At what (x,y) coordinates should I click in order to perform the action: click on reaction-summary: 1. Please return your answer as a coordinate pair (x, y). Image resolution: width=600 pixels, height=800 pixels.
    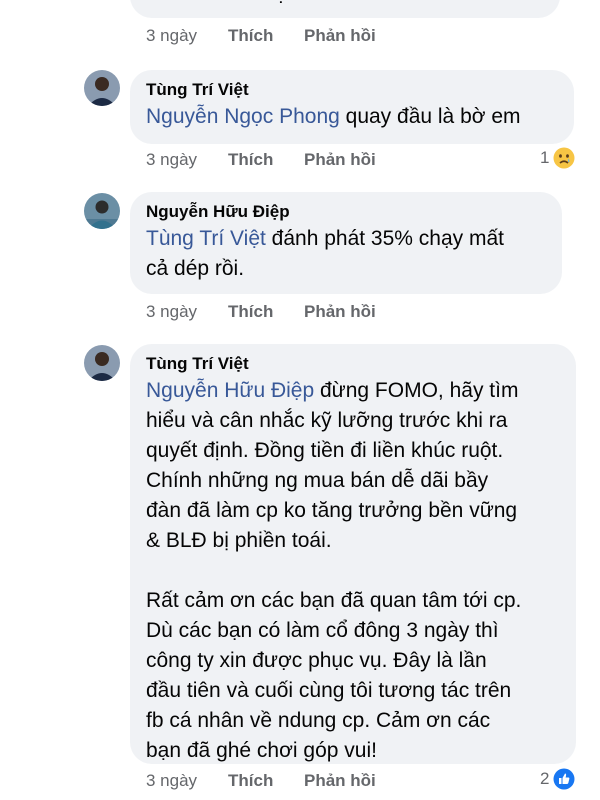
    Looking at the image, I should click on (557, 158).